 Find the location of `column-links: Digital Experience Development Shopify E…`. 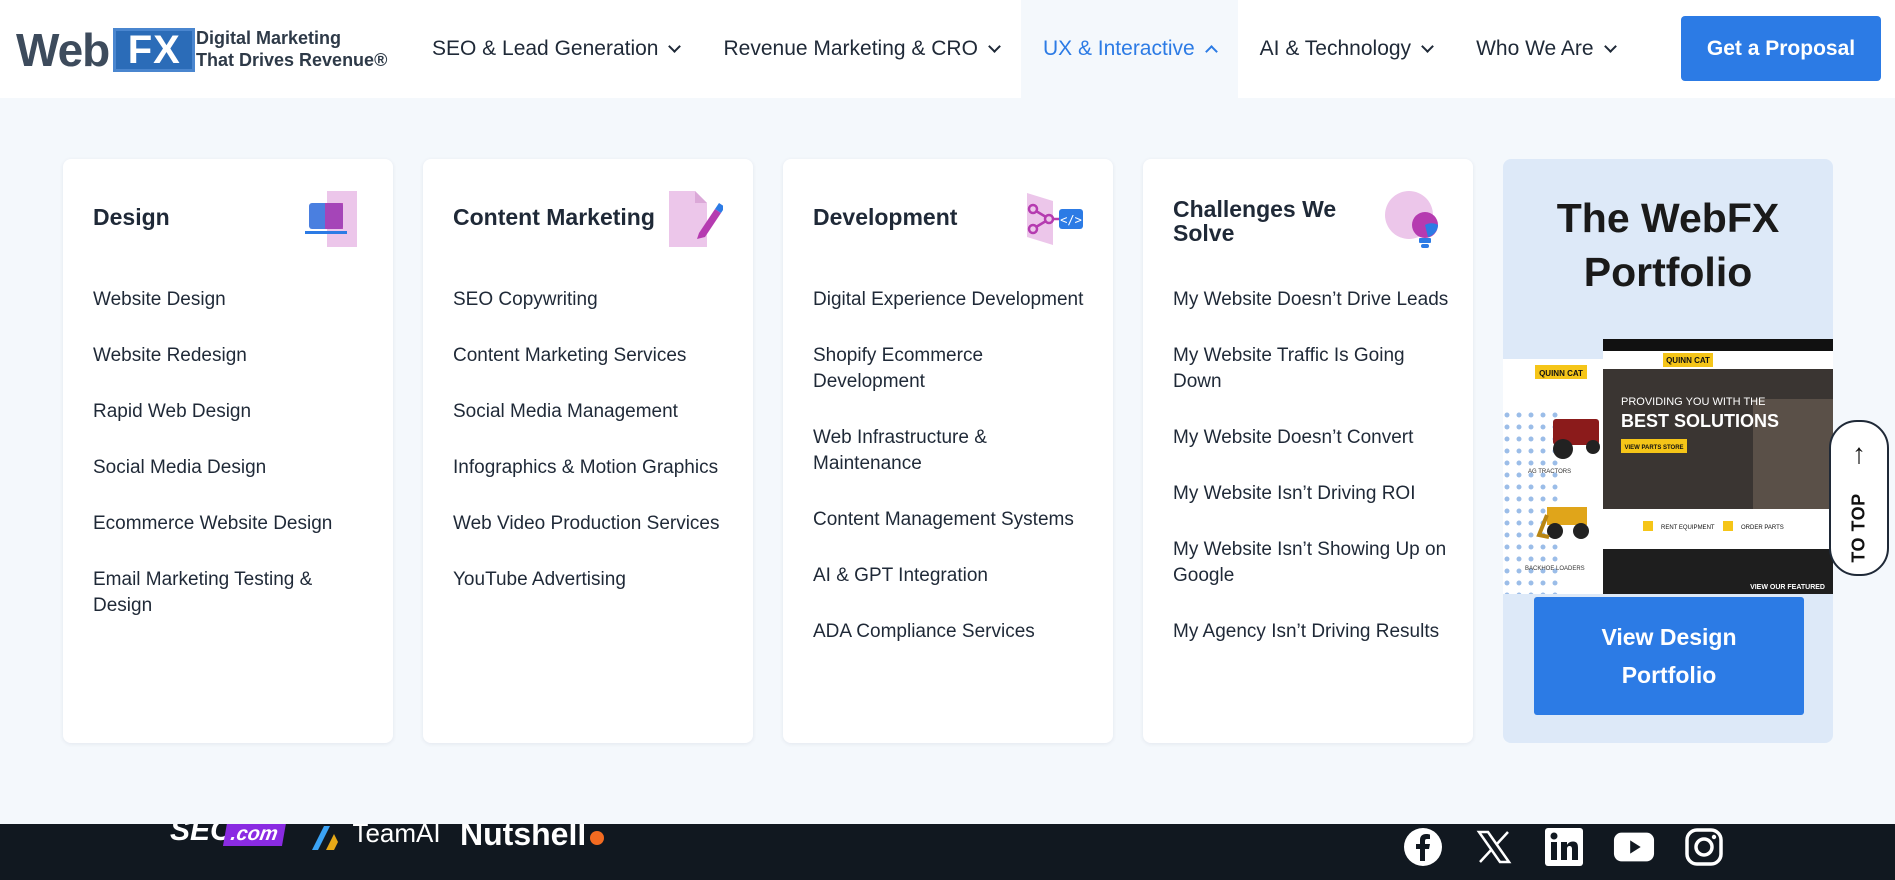

column-links: Digital Experience Development Shopify E… is located at coordinates (953, 481).